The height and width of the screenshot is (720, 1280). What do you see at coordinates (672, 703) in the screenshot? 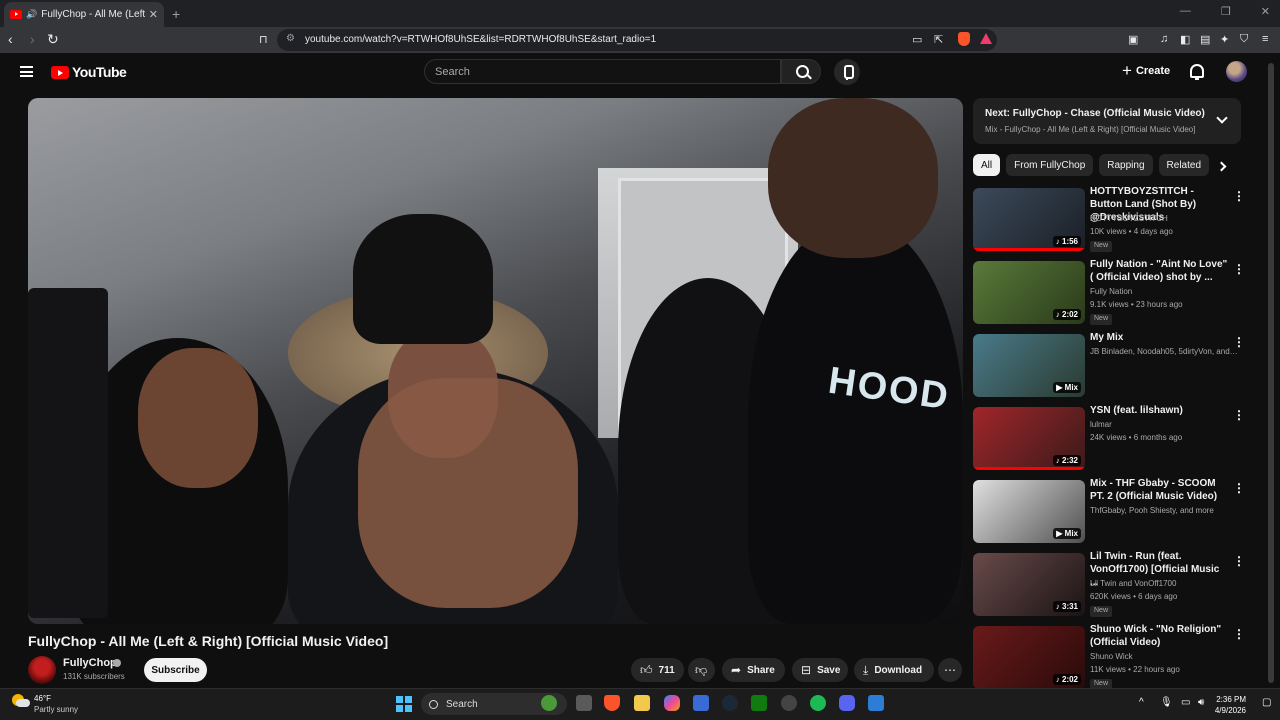
I see `copilot-icon` at bounding box center [672, 703].